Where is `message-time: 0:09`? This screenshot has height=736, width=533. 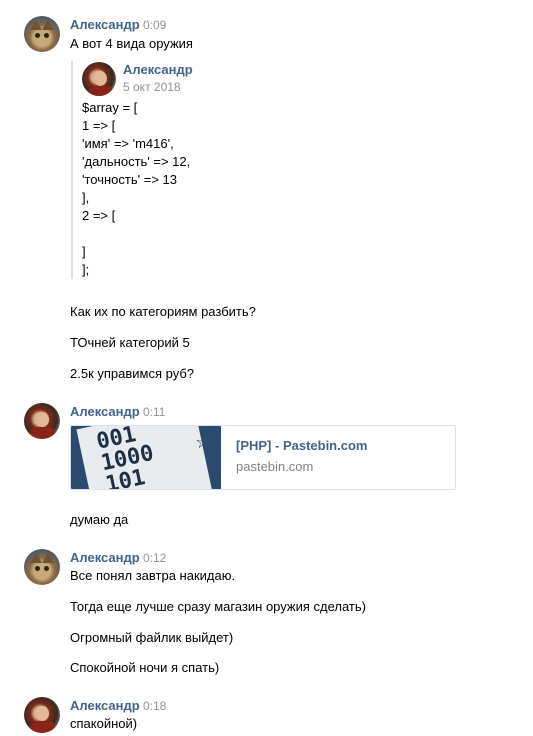 message-time: 0:09 is located at coordinates (154, 25).